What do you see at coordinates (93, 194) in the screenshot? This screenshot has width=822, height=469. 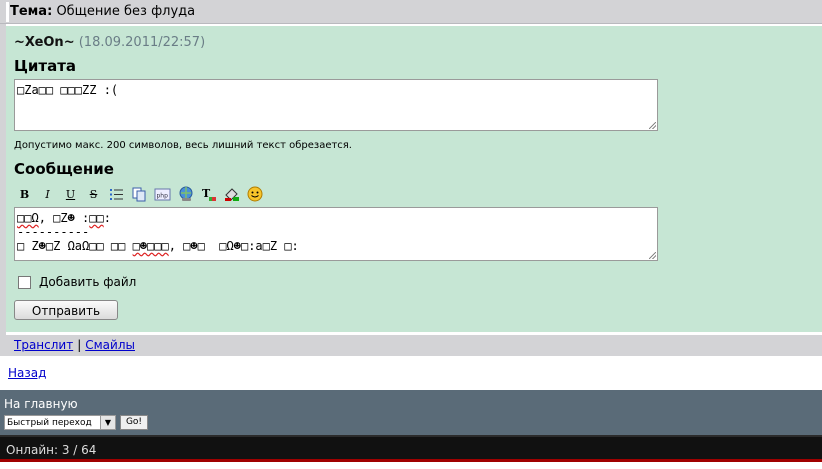 I see `strikethrough-button: S` at bounding box center [93, 194].